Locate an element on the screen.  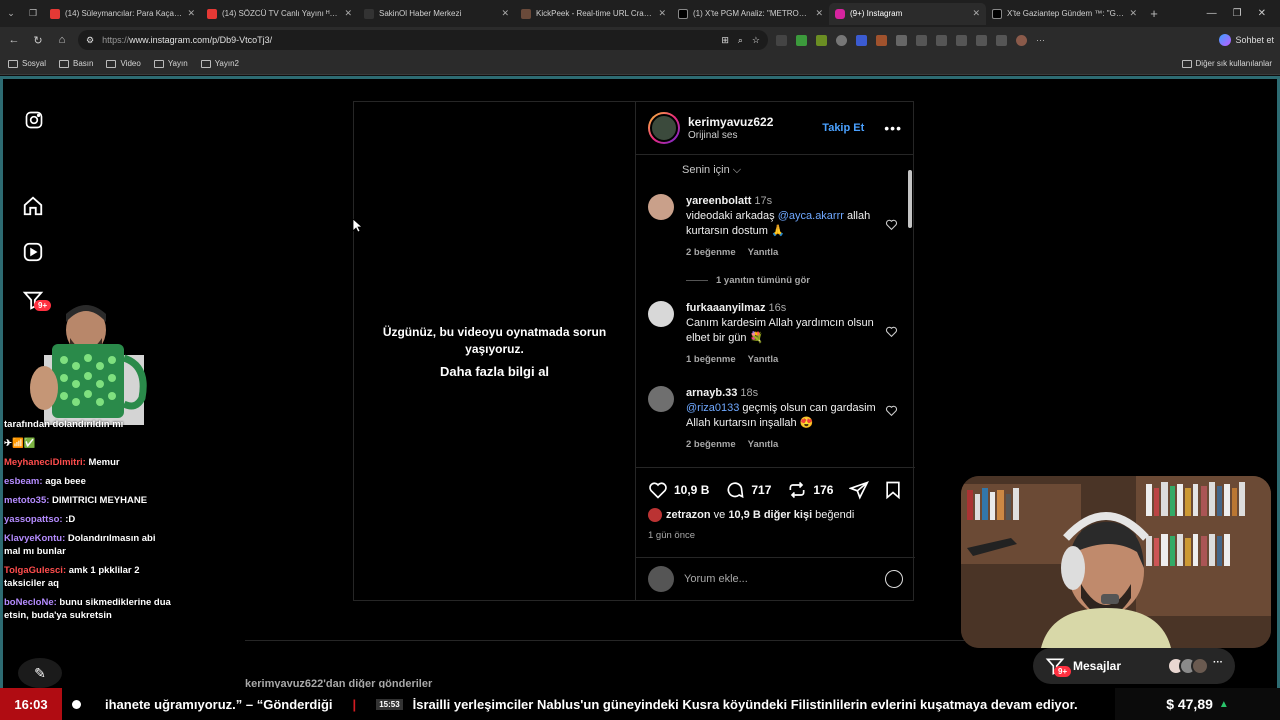
like-heart-icon is located at coordinates (658, 490).